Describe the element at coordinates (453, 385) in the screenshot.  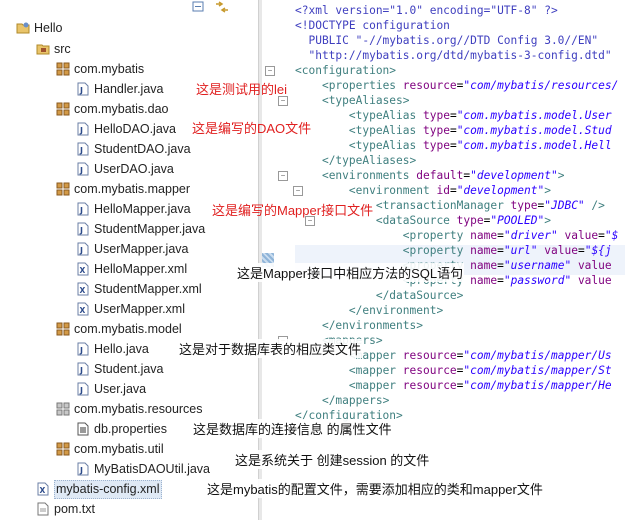
I see `code-line: <mapper resource="com/mybatis/mapper/He` at that location.